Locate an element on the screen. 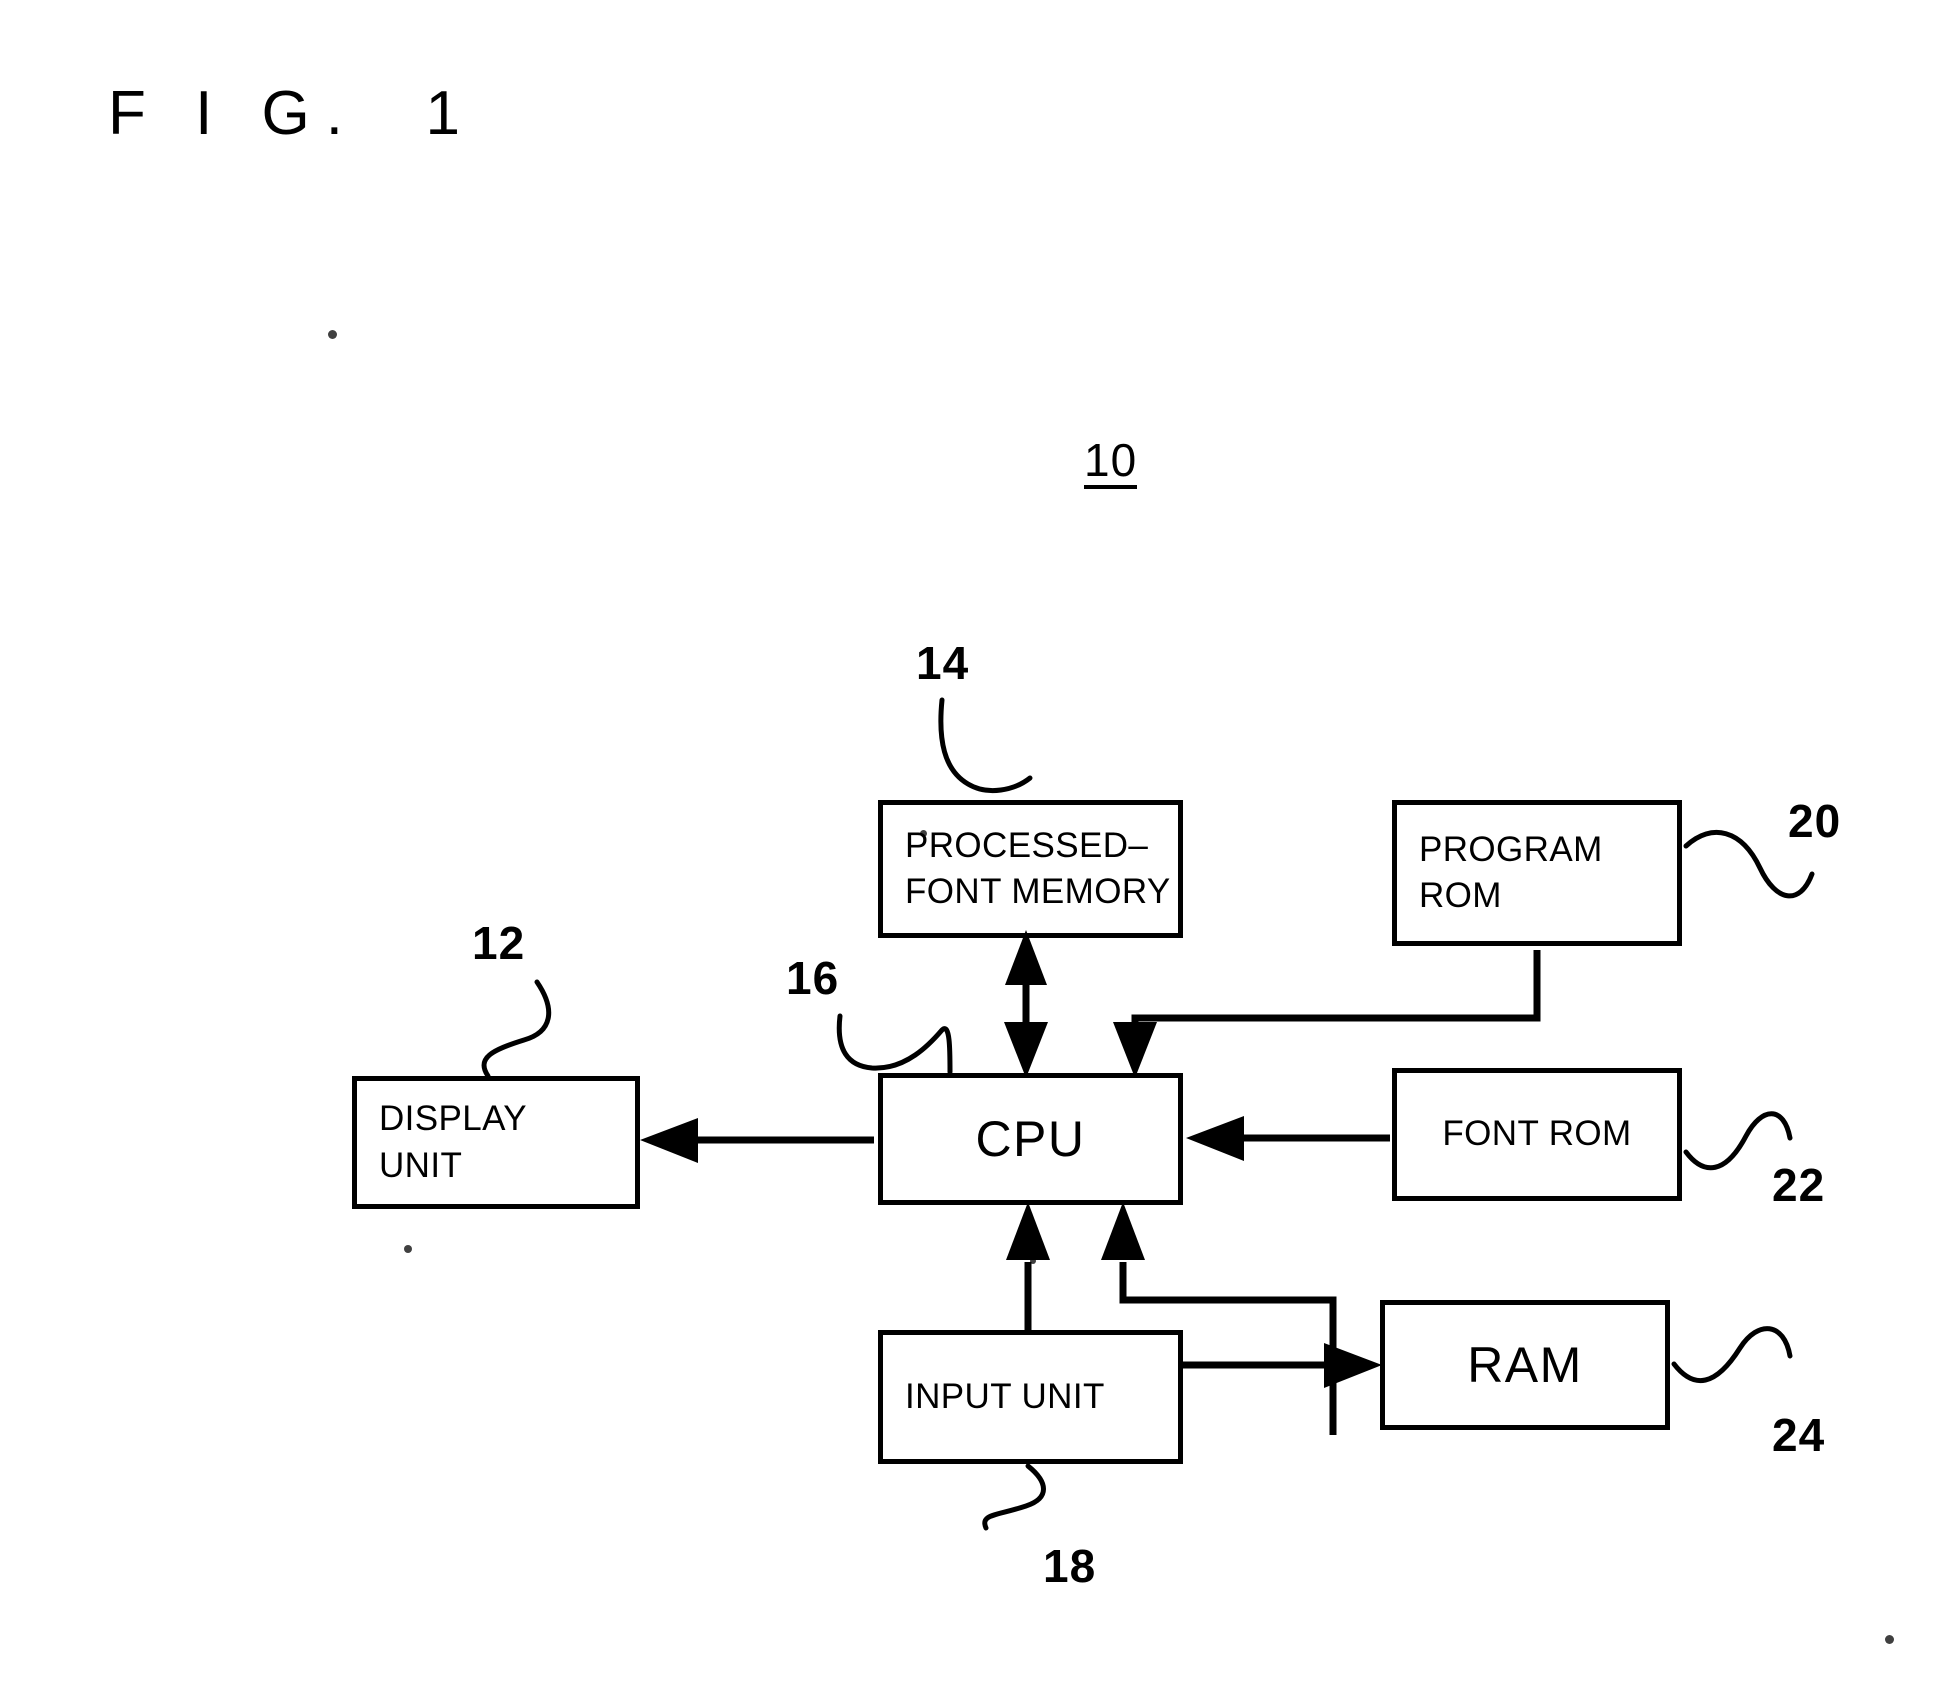  block-processed-font-memory-label: PROCESSED– FONT MEMORY is located at coordinates (1038, 868).